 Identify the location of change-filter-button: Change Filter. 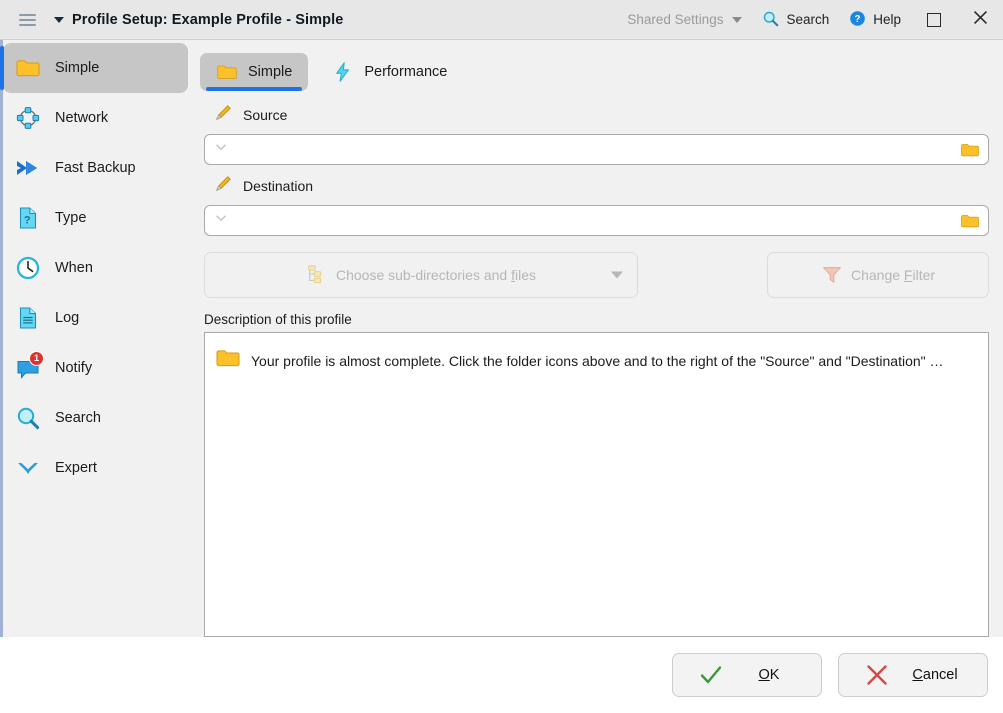
(878, 275).